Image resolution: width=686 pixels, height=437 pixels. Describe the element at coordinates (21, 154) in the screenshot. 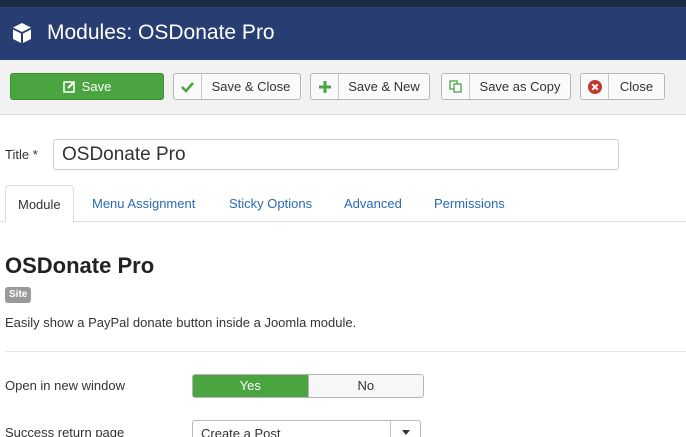

I see `title-field-label: Title *` at that location.